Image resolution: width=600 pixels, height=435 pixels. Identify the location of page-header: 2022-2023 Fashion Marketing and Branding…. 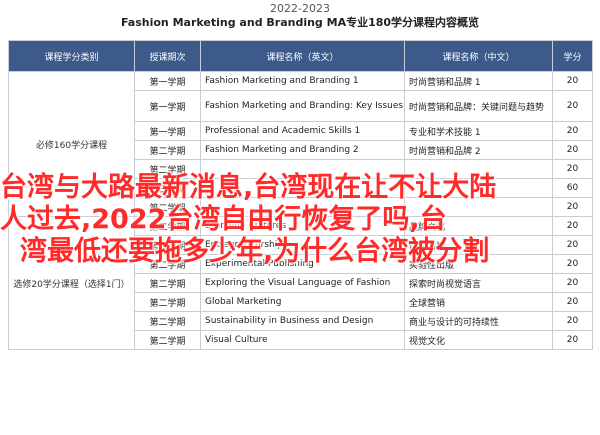
(300, 19).